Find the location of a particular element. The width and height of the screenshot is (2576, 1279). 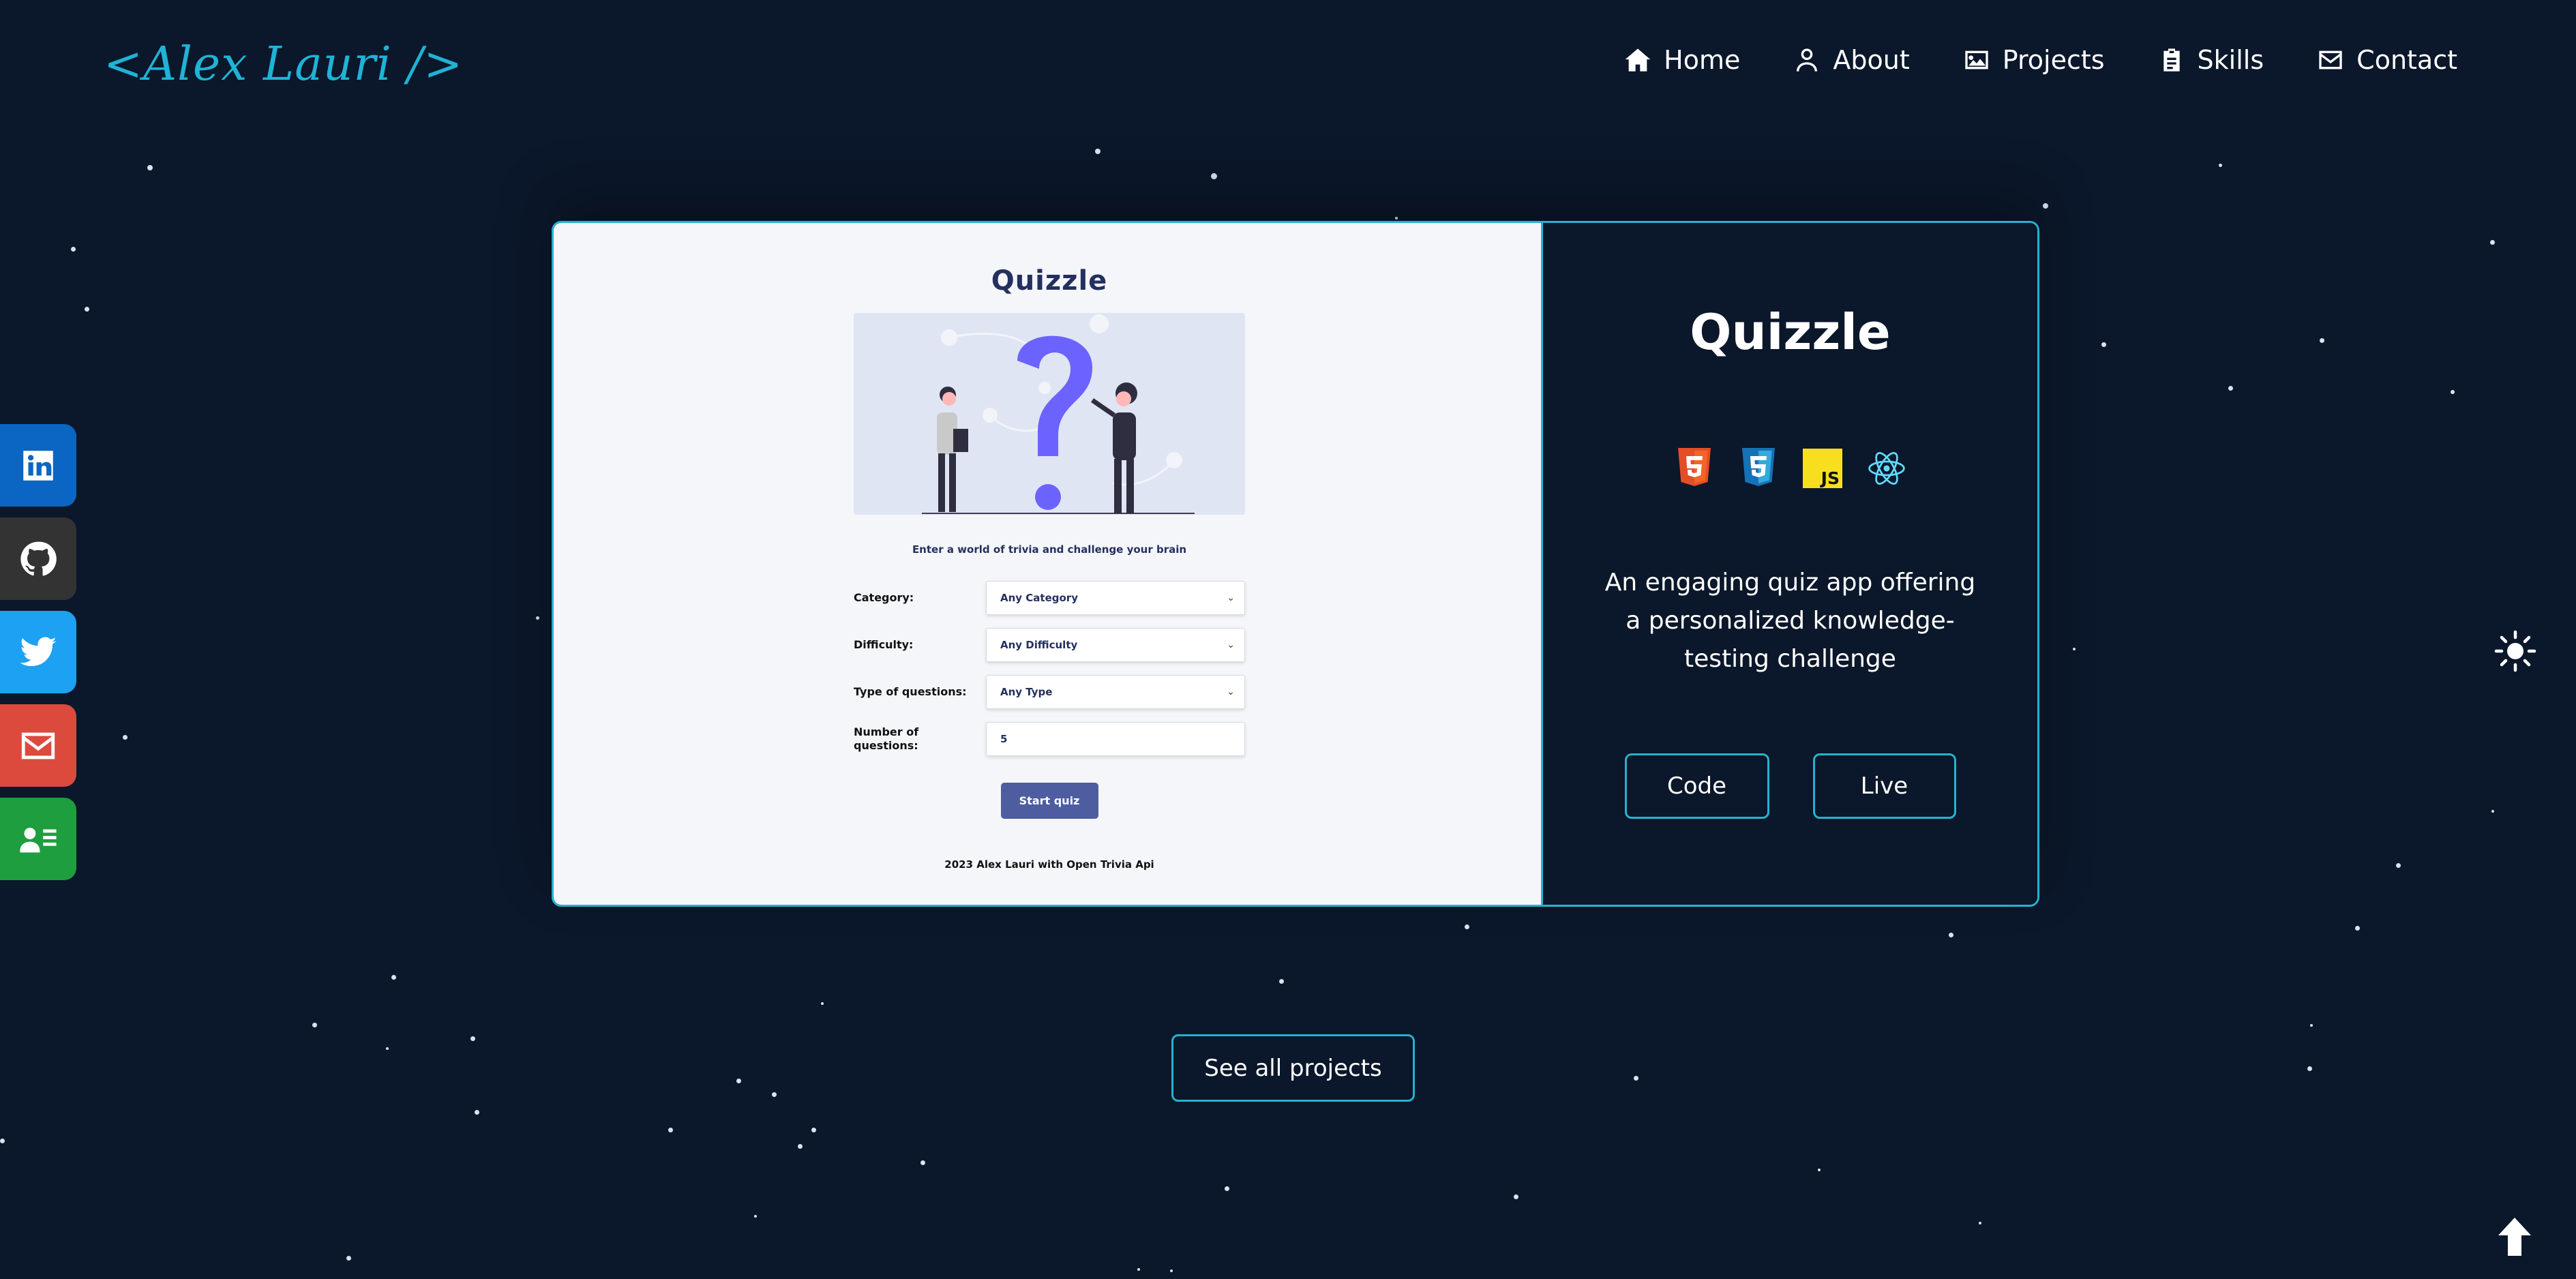

twitter-button is located at coordinates (38, 652).